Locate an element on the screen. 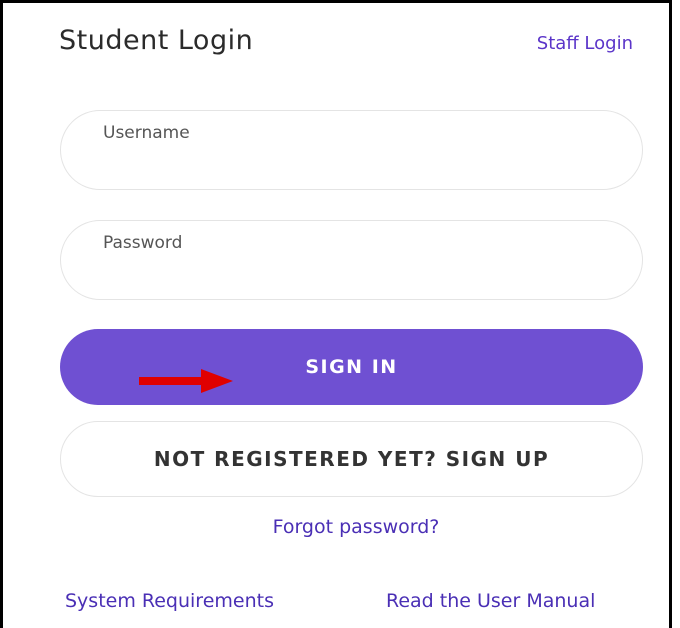  sign-in-button: SIGN IN is located at coordinates (351, 367).